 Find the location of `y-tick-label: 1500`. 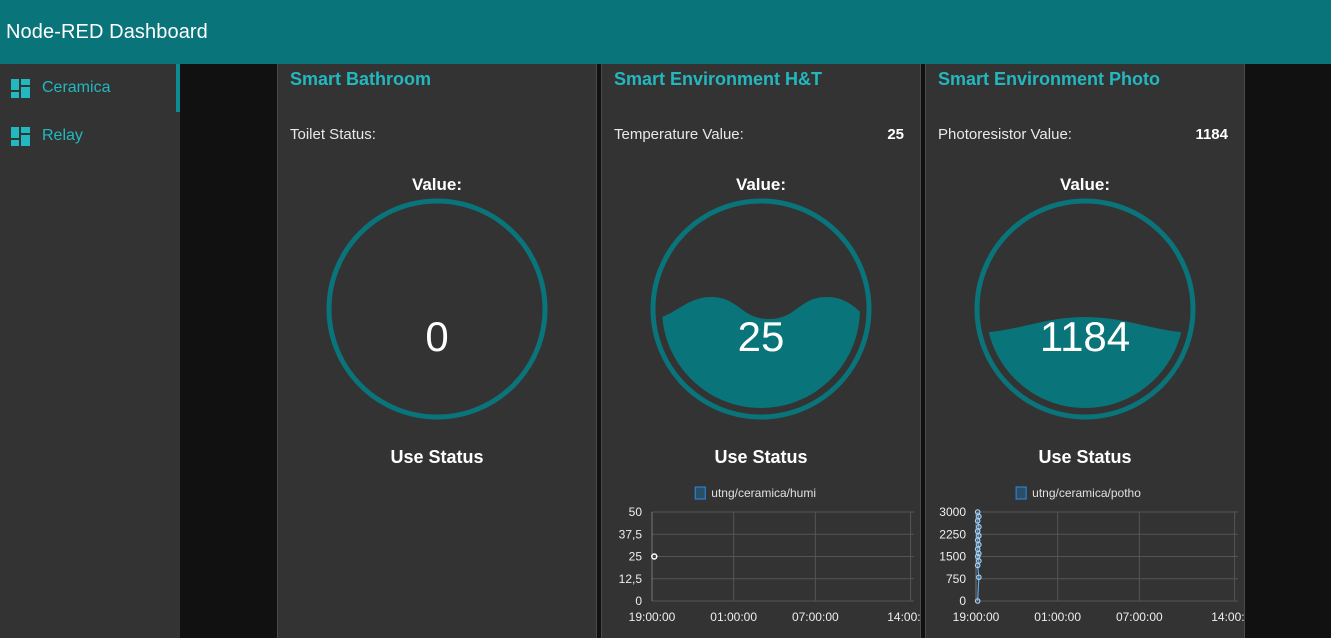

y-tick-label: 1500 is located at coordinates (952, 557).